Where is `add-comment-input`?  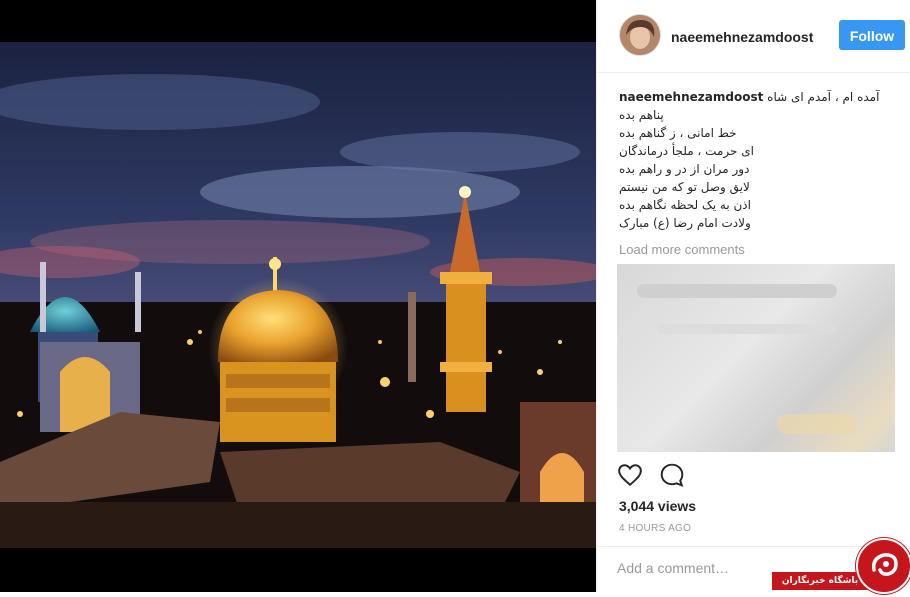 add-comment-input is located at coordinates (697, 568).